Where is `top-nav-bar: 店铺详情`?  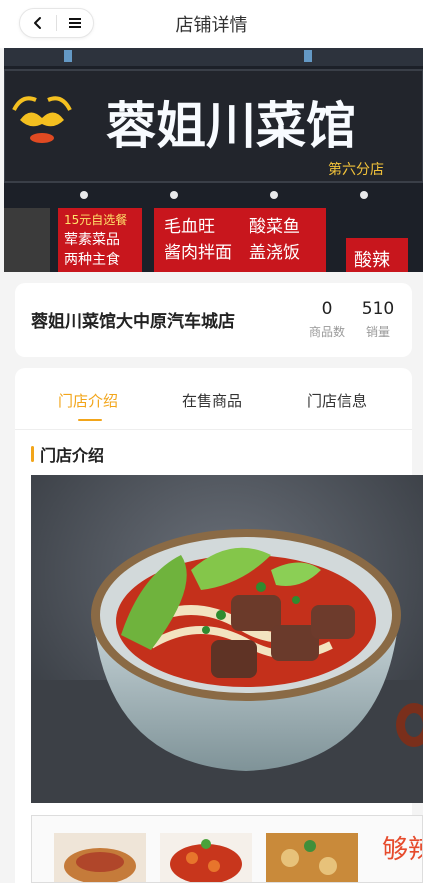
top-nav-bar: 店铺详情 is located at coordinates (211, 24).